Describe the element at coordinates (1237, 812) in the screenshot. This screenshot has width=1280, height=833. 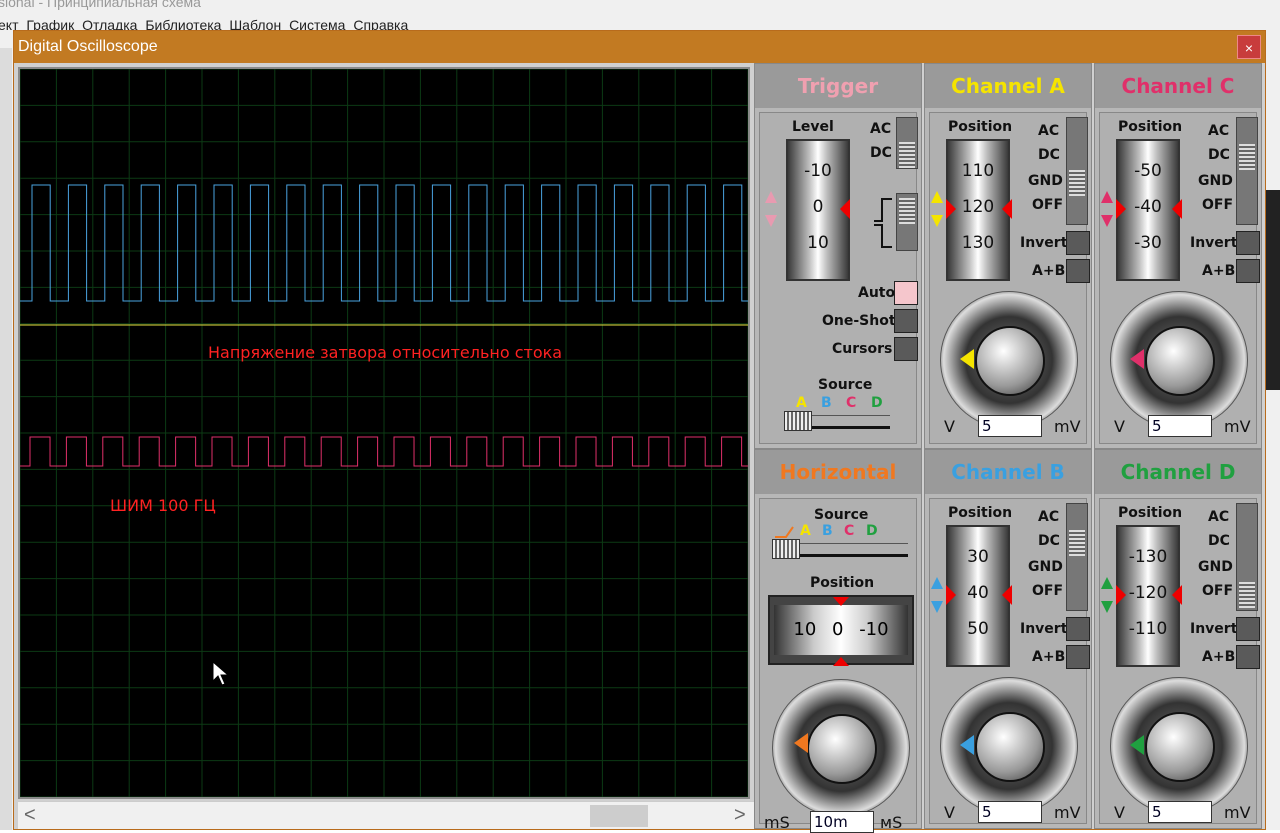
I see `channel-d-unit-mv: mV` at that location.